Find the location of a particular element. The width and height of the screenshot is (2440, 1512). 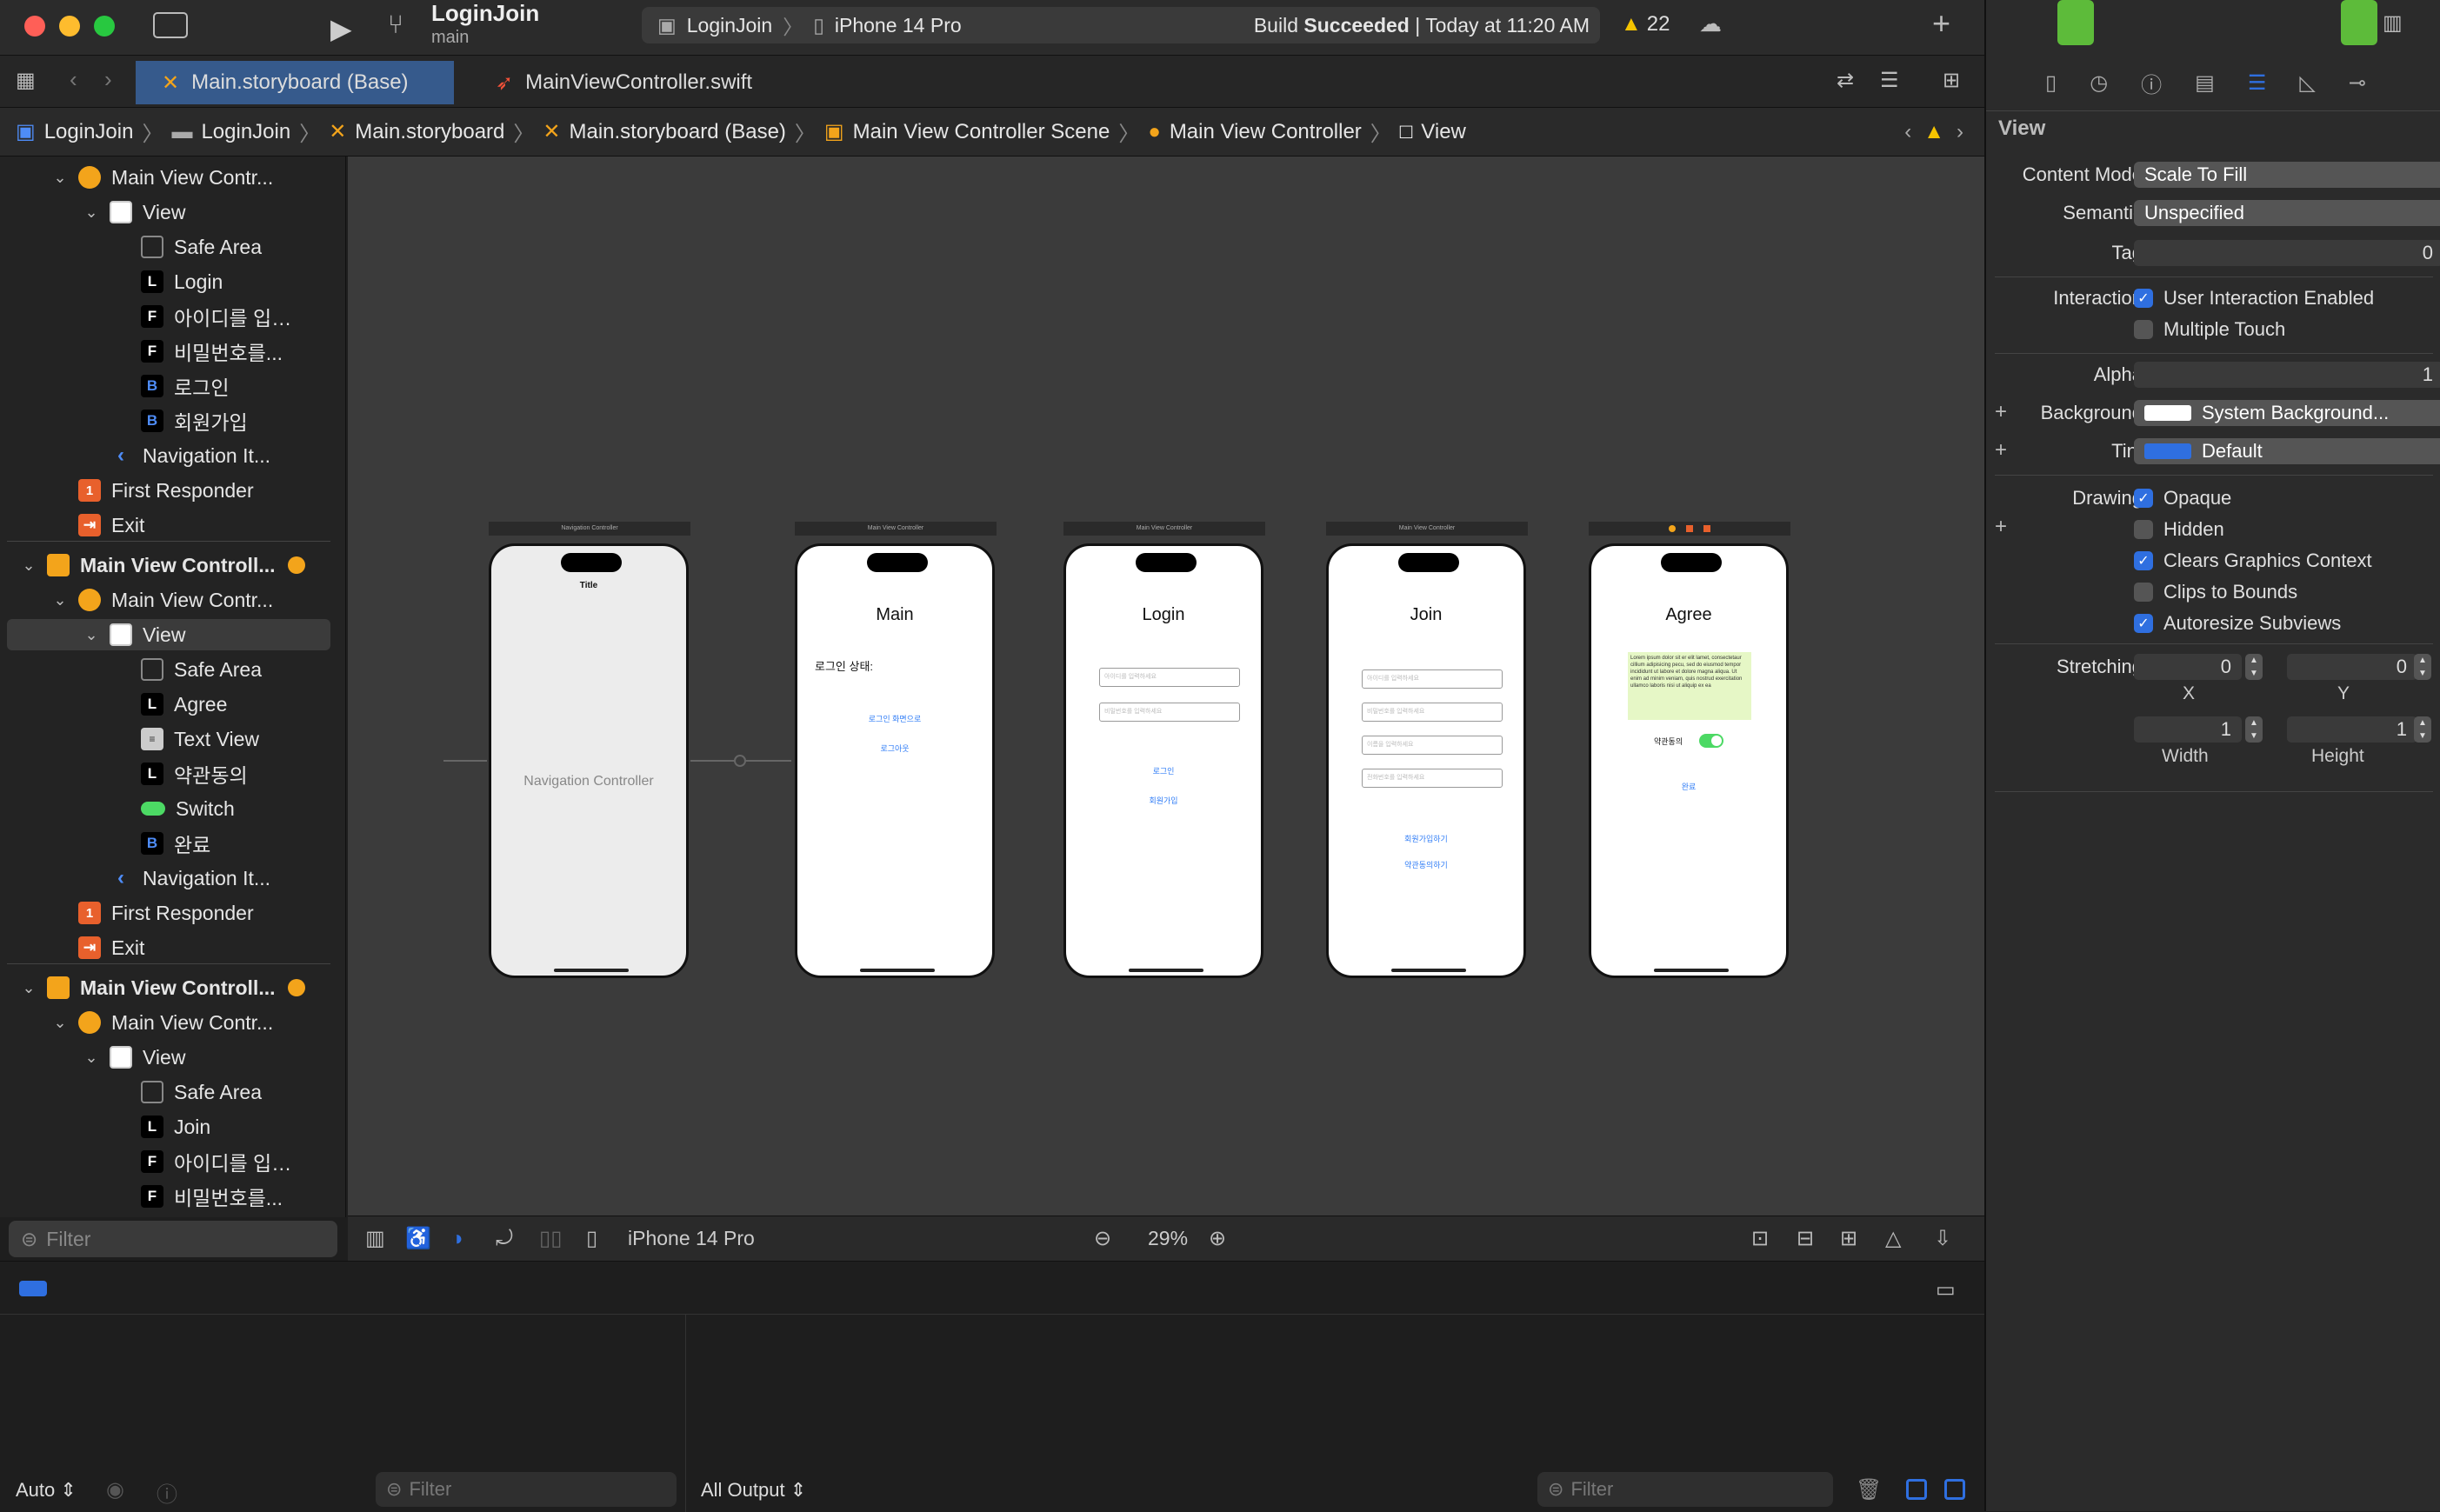

background-popup: System Background...⇕ is located at coordinates (2287, 413).